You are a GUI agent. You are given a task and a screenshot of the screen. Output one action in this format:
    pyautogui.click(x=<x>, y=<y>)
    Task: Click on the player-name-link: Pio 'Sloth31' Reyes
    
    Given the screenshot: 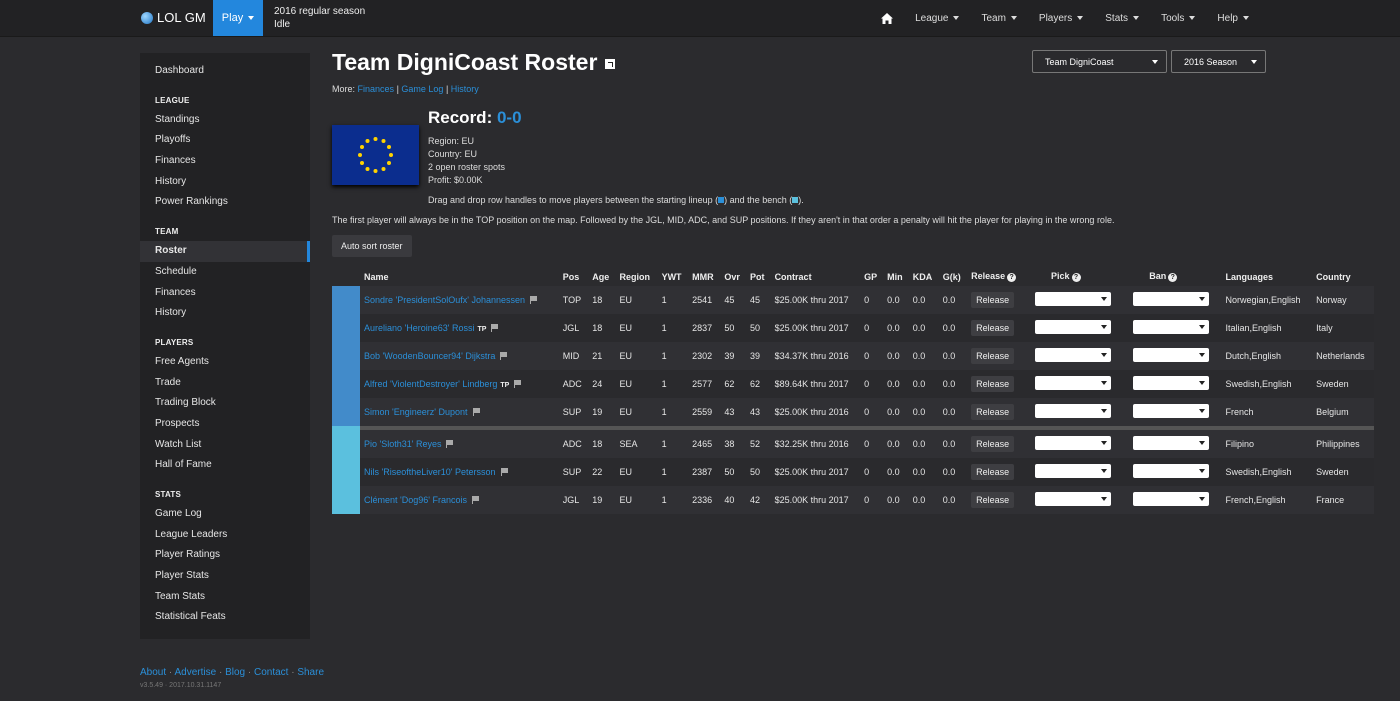 What is the action you would take?
    pyautogui.click(x=402, y=444)
    